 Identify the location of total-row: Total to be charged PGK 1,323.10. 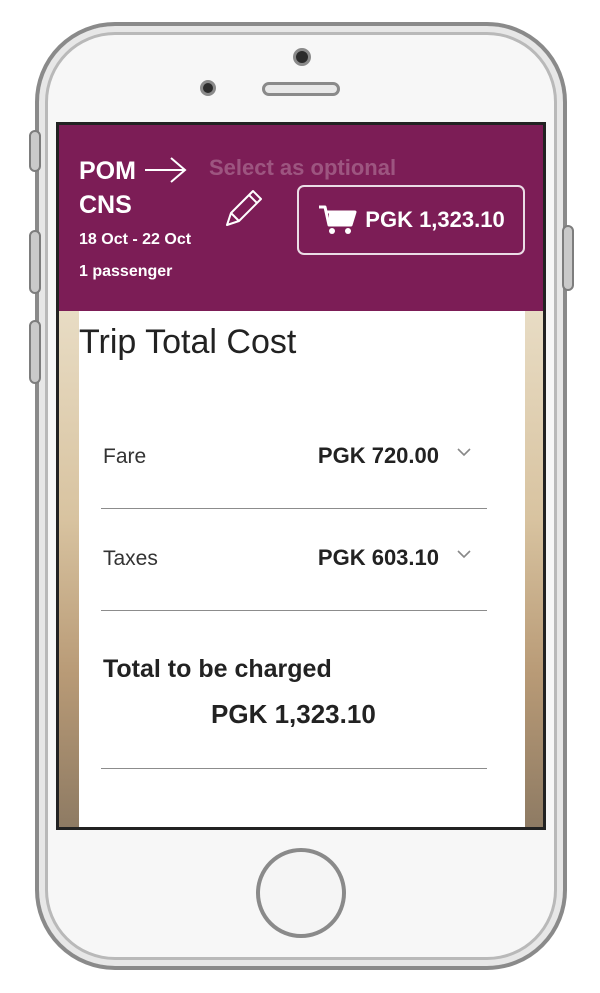
(294, 705).